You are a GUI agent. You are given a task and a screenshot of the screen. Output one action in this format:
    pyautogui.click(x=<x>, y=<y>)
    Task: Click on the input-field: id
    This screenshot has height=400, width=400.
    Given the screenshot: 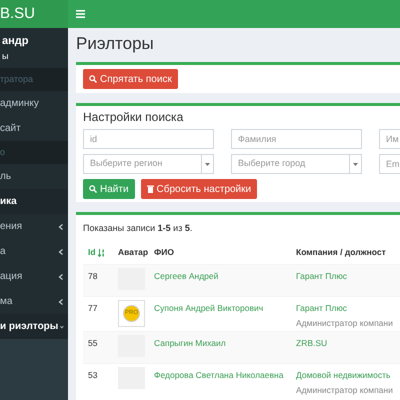 What is the action you would take?
    pyautogui.click(x=148, y=139)
    